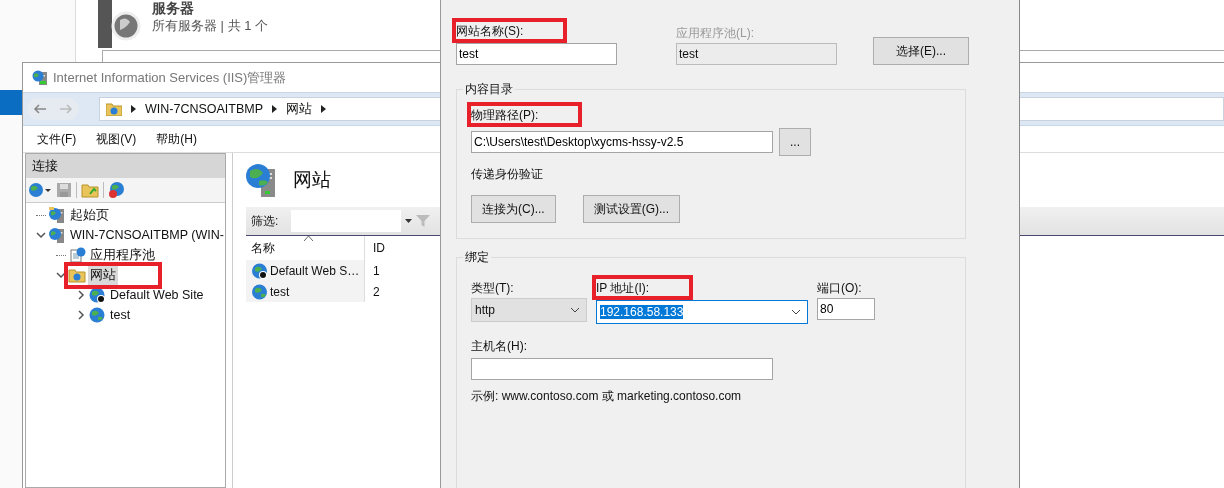 This screenshot has height=488, width=1224. I want to click on field-label: 类型(T):, so click(492, 288).